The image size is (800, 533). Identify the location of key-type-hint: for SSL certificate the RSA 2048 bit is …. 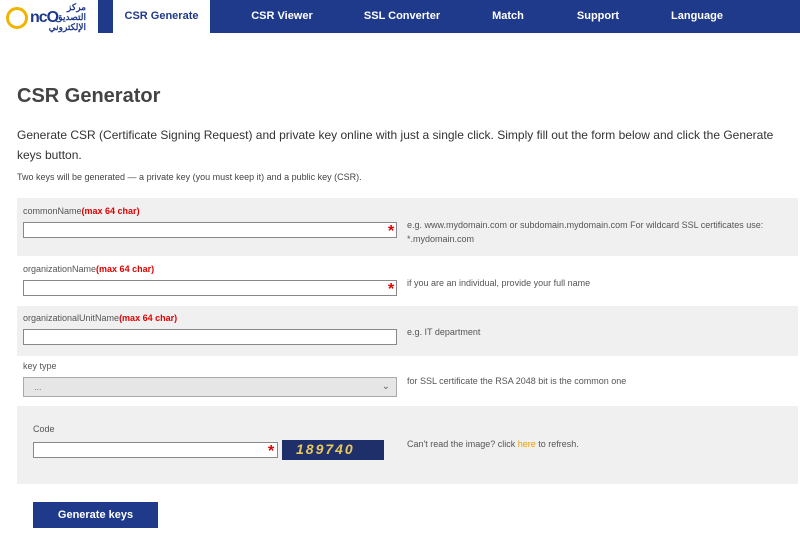
(517, 381).